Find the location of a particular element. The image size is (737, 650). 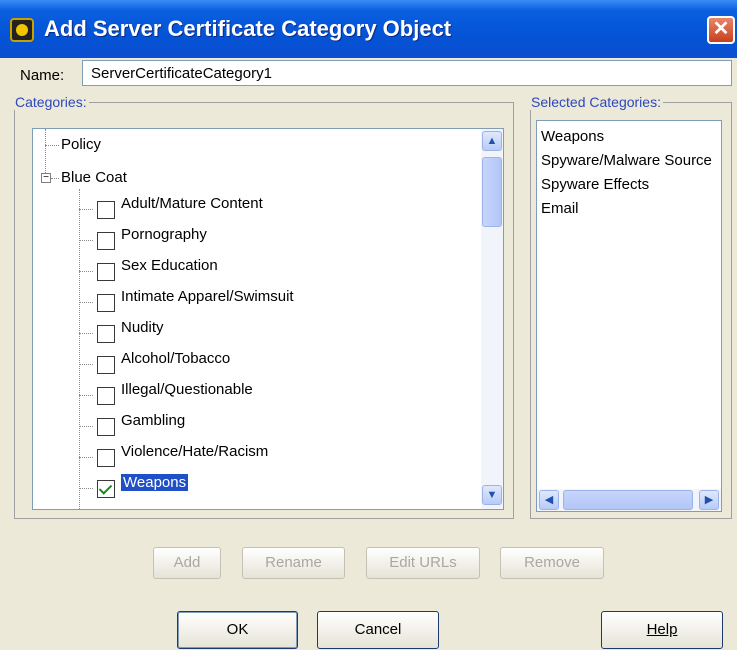

tree-item-gambling: Gambling is located at coordinates (153, 421).